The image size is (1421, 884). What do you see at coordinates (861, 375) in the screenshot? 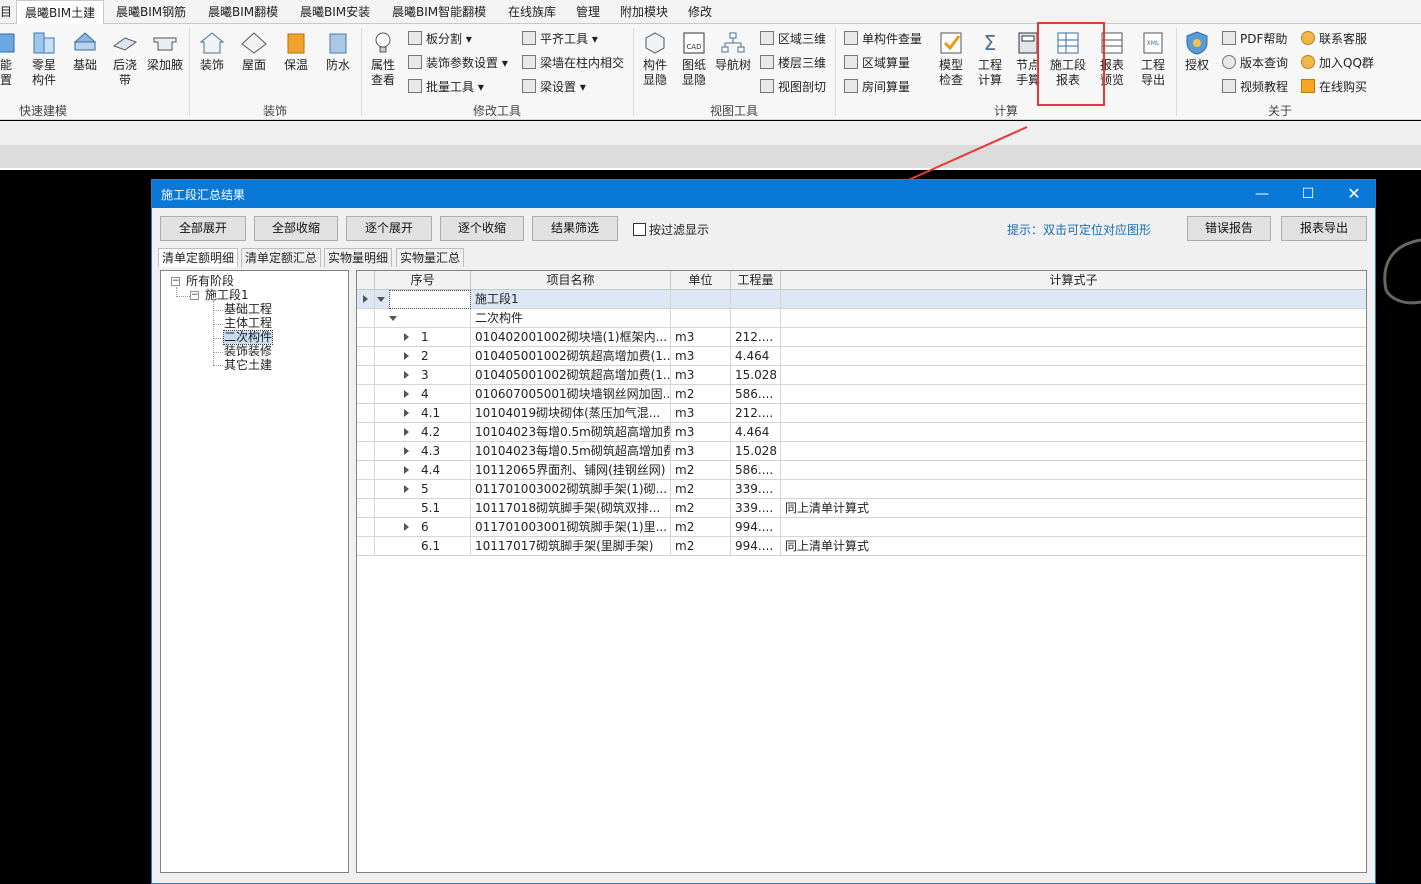
I see `table-row: 3 010405001002砌筑超高增加费(1... m3 15.028` at bounding box center [861, 375].